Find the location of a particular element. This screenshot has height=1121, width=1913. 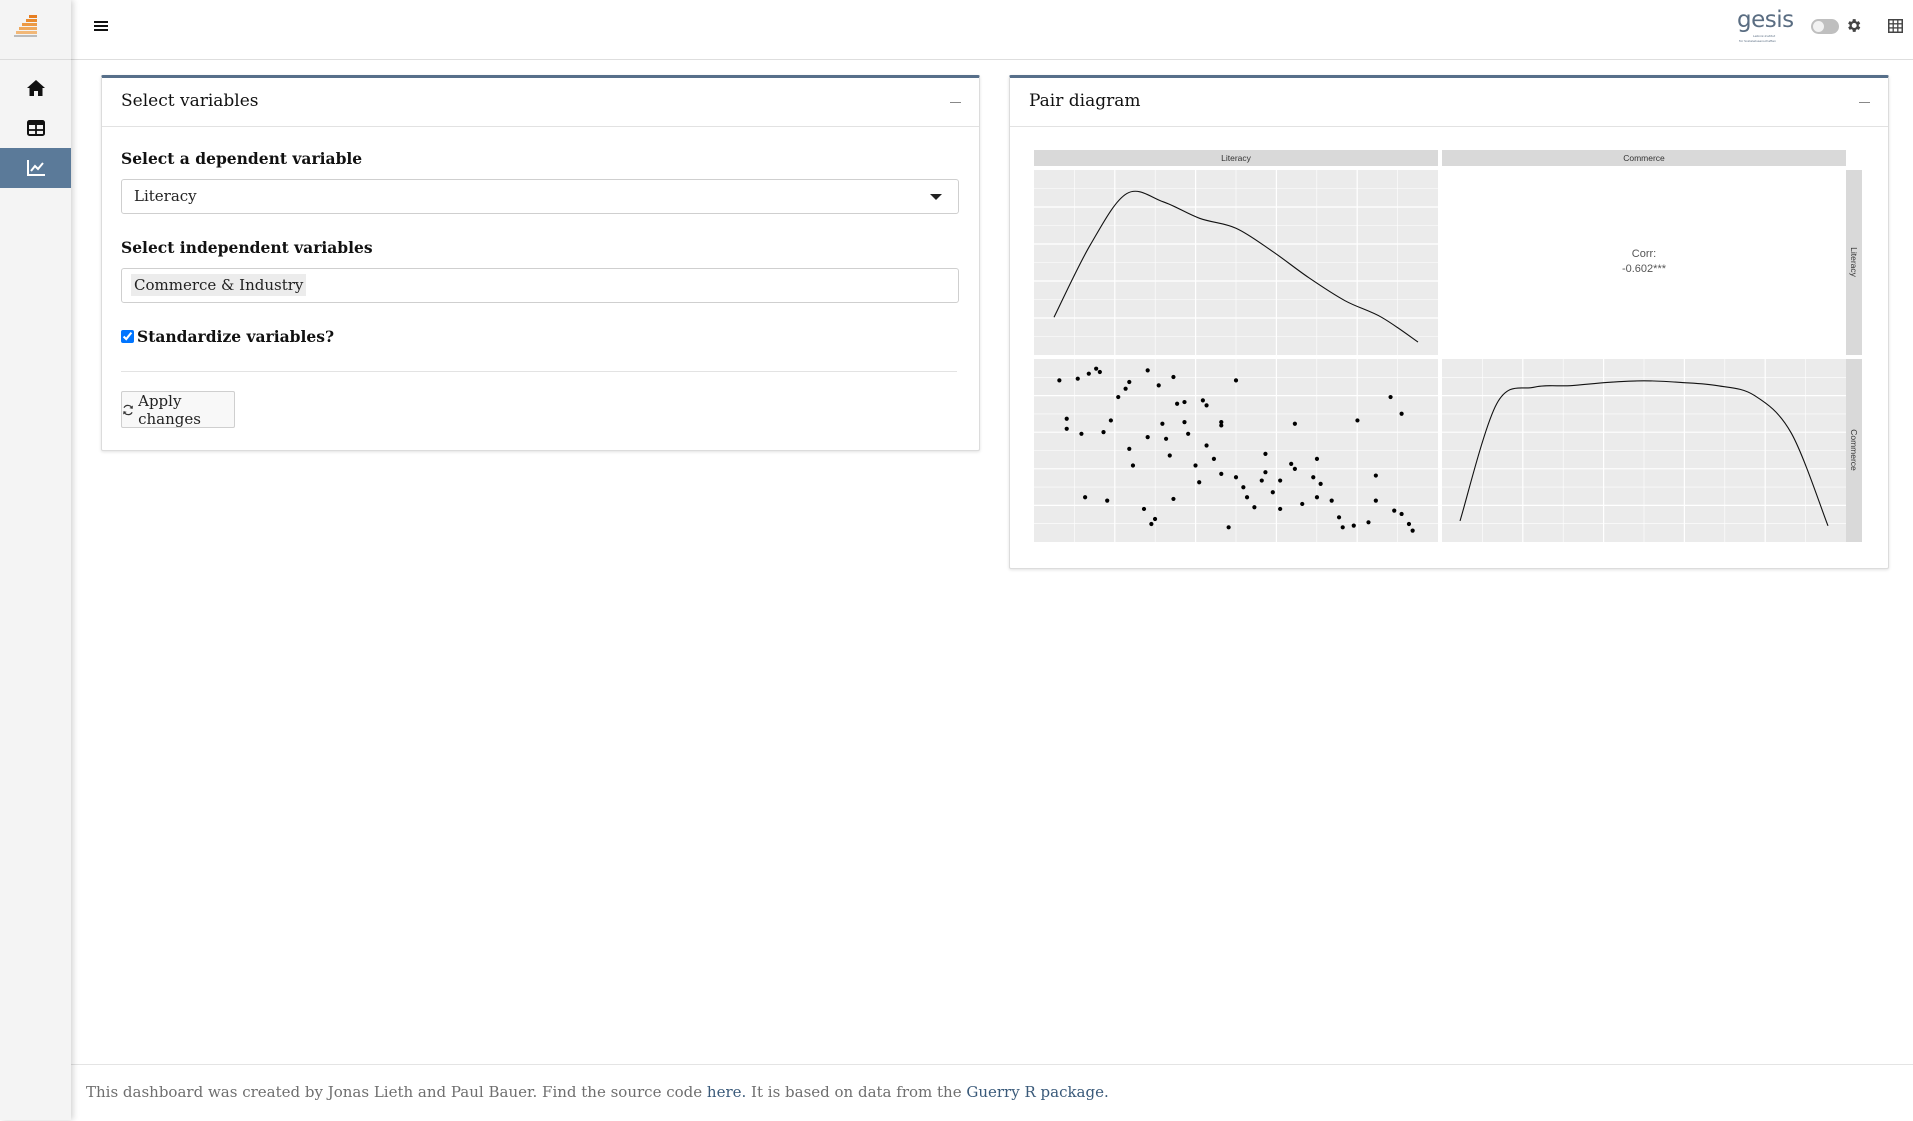

apps-grid-button is located at coordinates (1895, 27).